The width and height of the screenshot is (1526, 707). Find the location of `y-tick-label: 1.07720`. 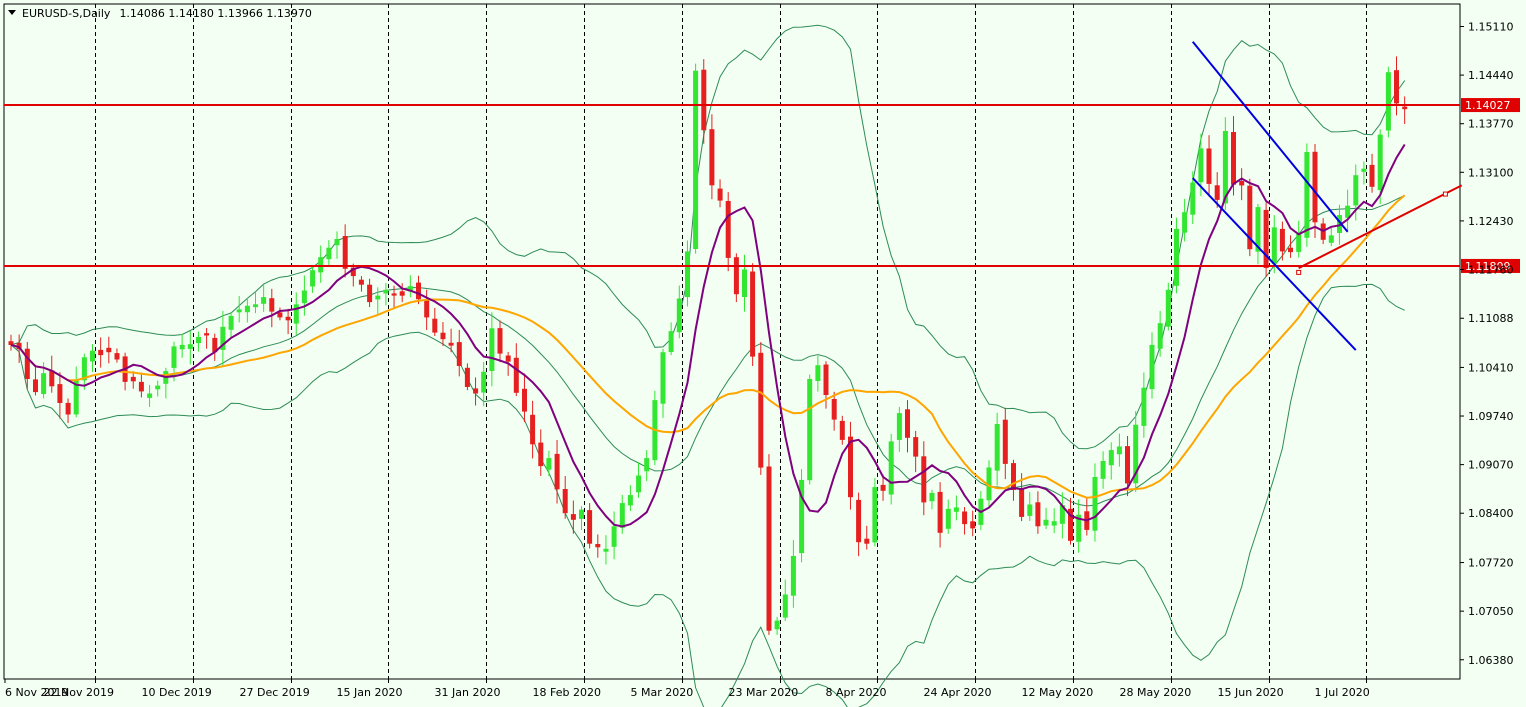

y-tick-label: 1.07720 is located at coordinates (1491, 563).